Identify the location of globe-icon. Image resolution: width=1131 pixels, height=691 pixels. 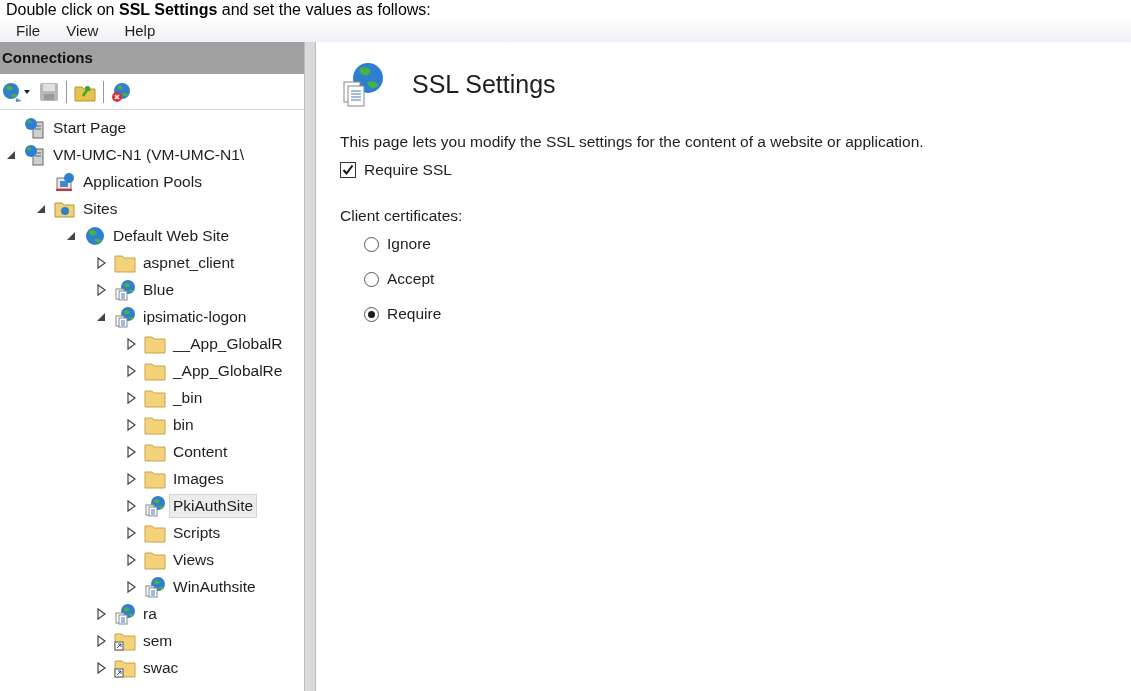
(95, 235).